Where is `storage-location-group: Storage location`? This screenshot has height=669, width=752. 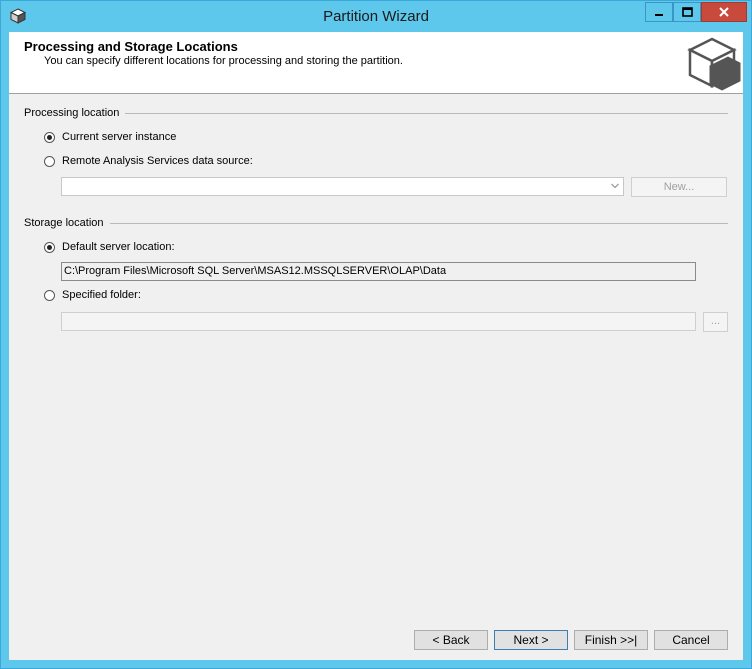
storage-location-group: Storage location is located at coordinates (376, 223).